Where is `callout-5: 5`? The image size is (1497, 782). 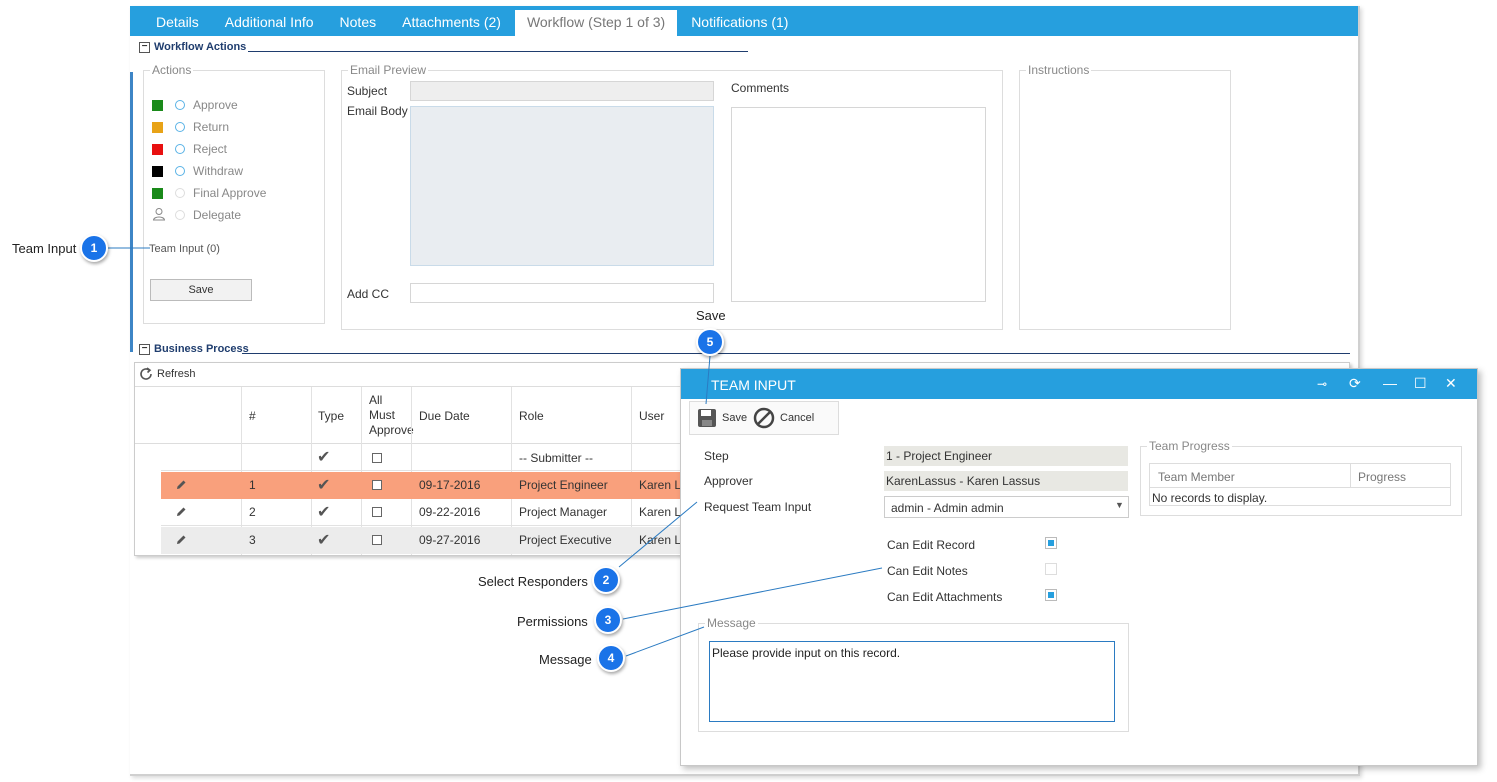 callout-5: 5 is located at coordinates (710, 342).